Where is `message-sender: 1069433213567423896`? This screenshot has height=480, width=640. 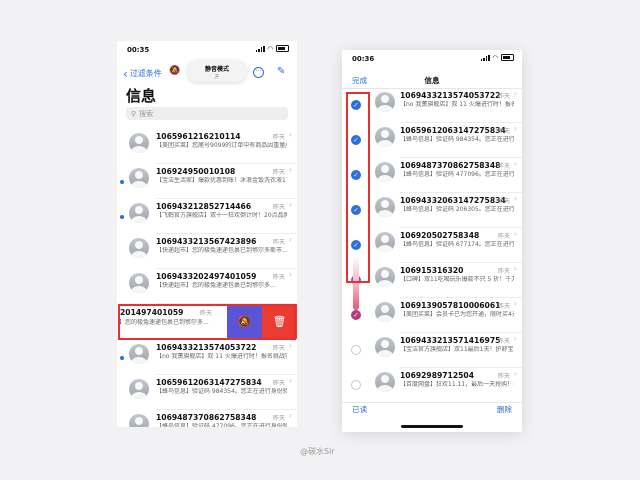 message-sender: 1069433213567423896 is located at coordinates (206, 241).